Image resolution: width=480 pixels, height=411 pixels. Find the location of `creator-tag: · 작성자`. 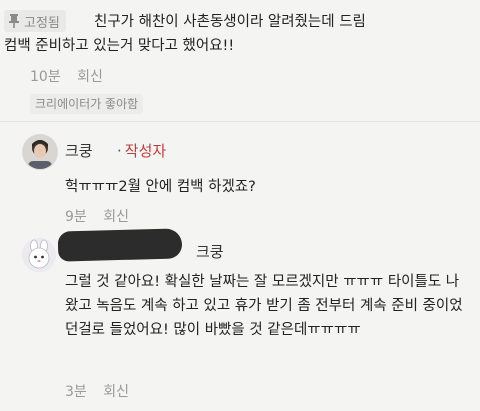

creator-tag: · 작성자 is located at coordinates (141, 150).